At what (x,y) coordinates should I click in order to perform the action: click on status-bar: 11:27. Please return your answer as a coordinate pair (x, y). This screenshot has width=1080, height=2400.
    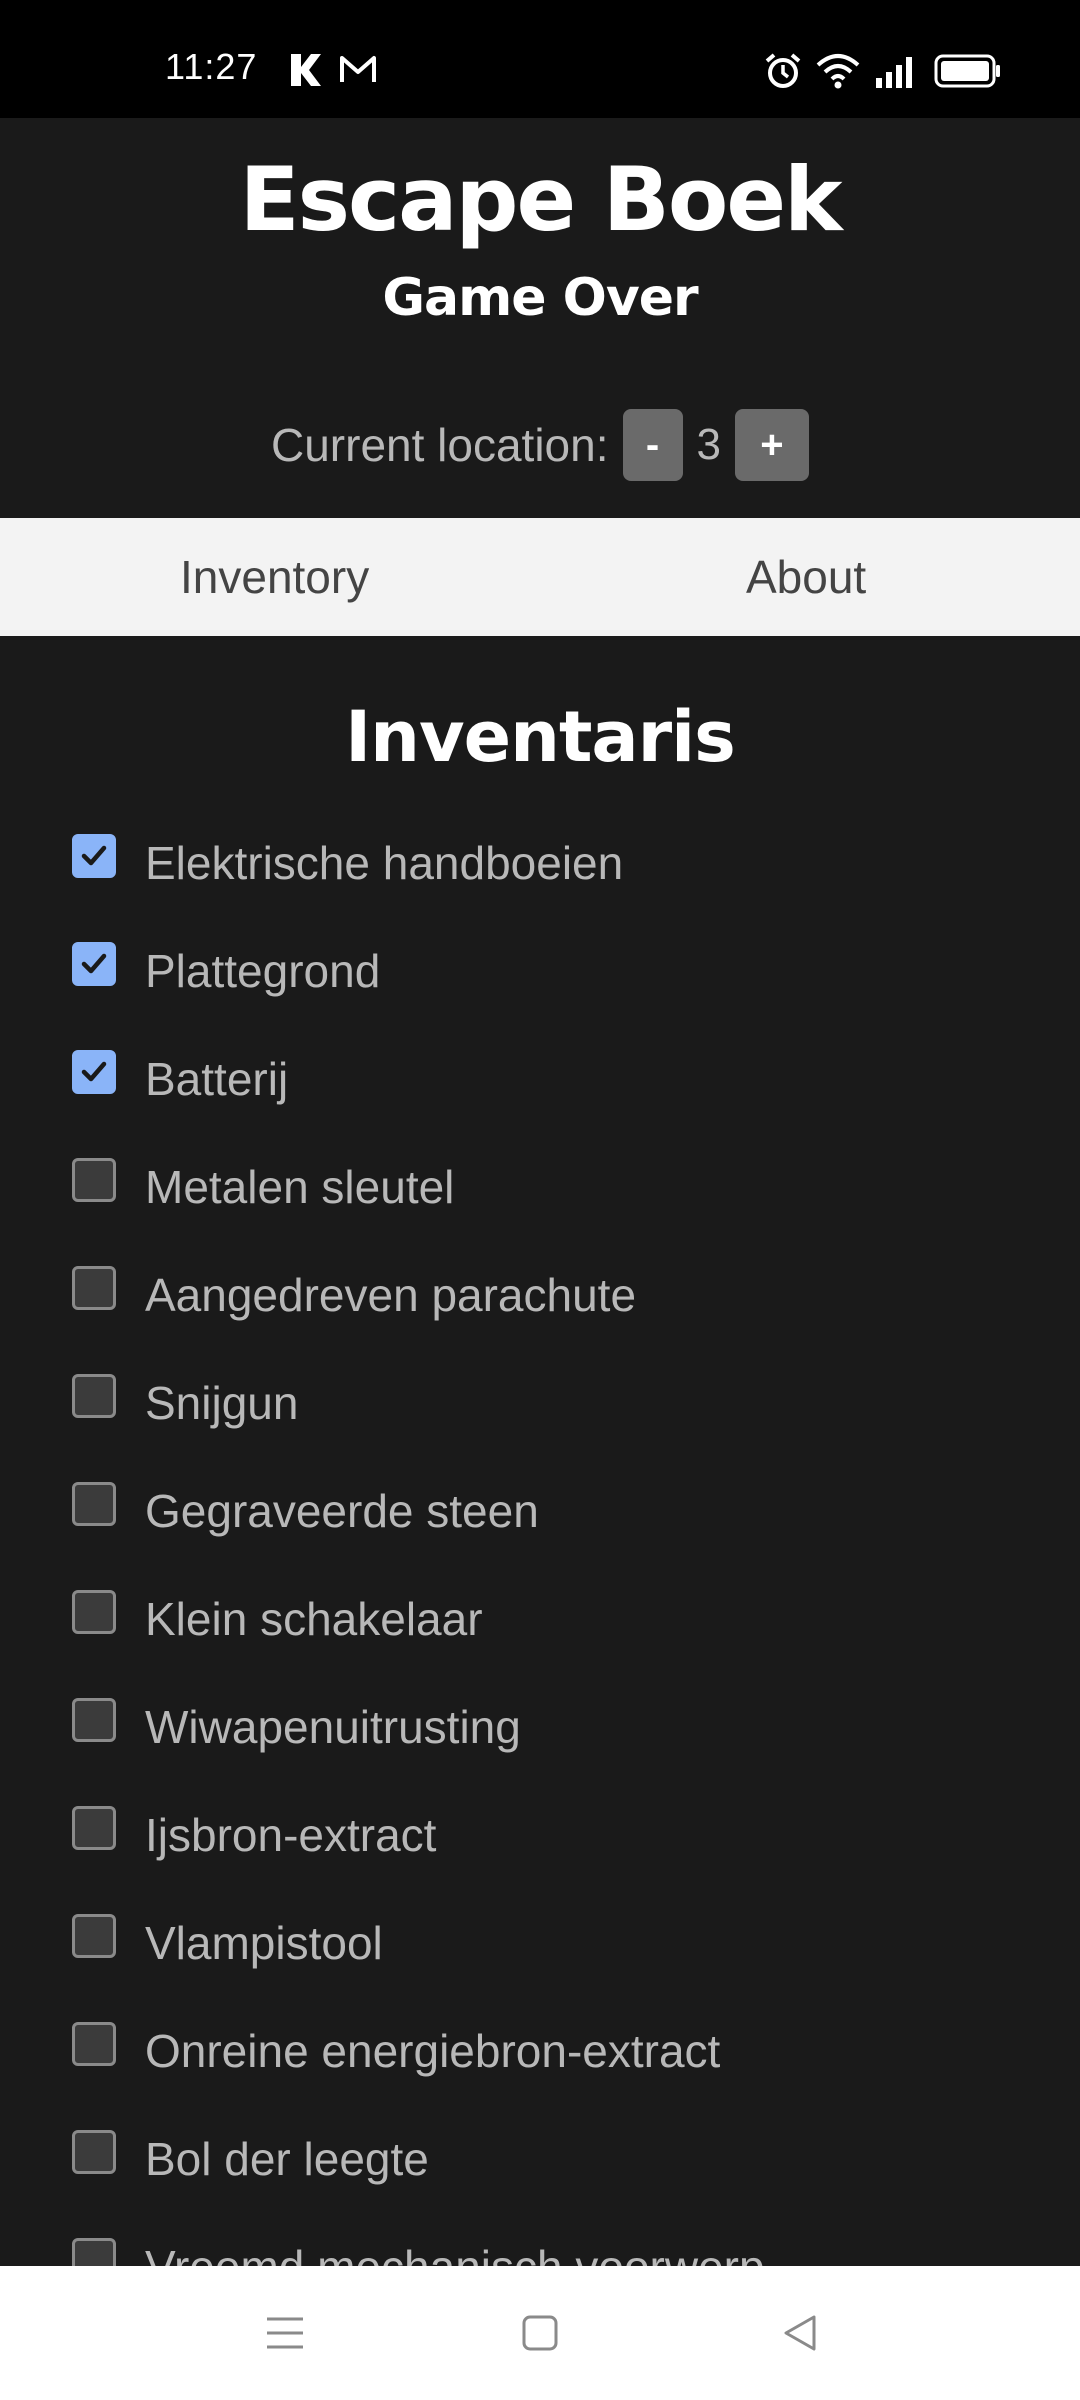
    Looking at the image, I should click on (540, 59).